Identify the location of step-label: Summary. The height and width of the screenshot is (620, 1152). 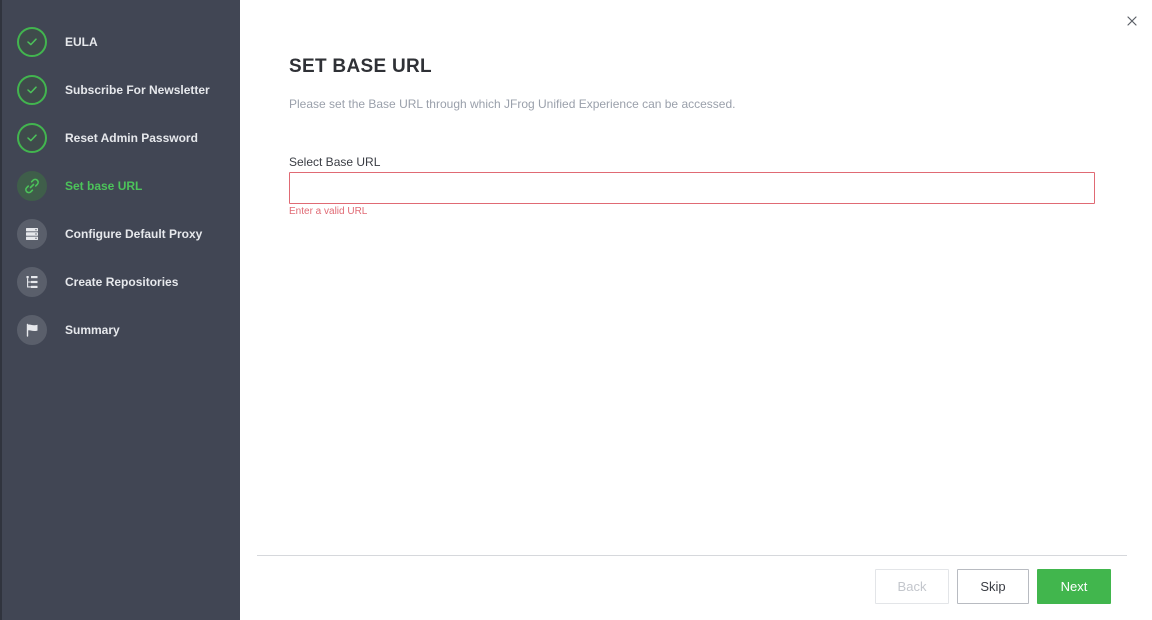
(92, 330).